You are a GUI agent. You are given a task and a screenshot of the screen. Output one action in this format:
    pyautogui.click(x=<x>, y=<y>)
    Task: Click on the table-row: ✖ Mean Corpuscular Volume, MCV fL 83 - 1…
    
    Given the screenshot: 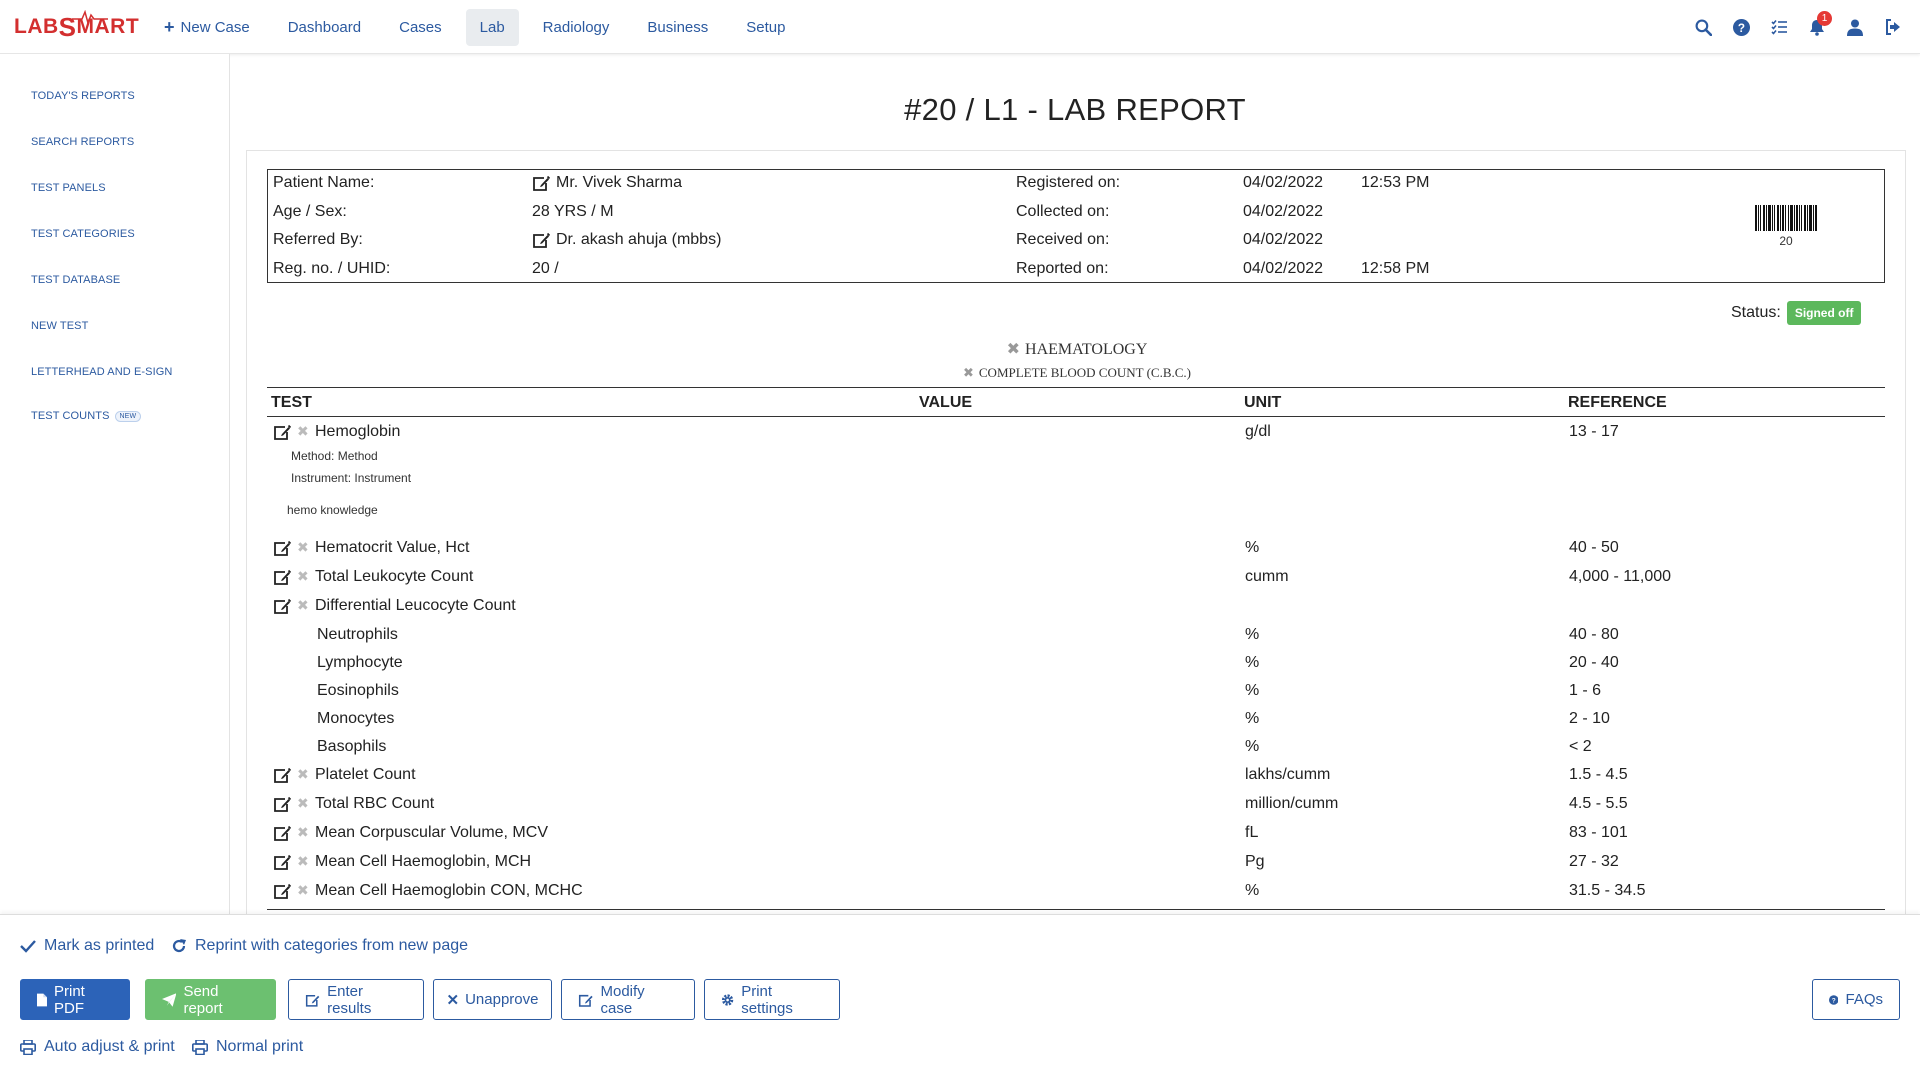 What is the action you would take?
    pyautogui.click(x=1076, y=836)
    